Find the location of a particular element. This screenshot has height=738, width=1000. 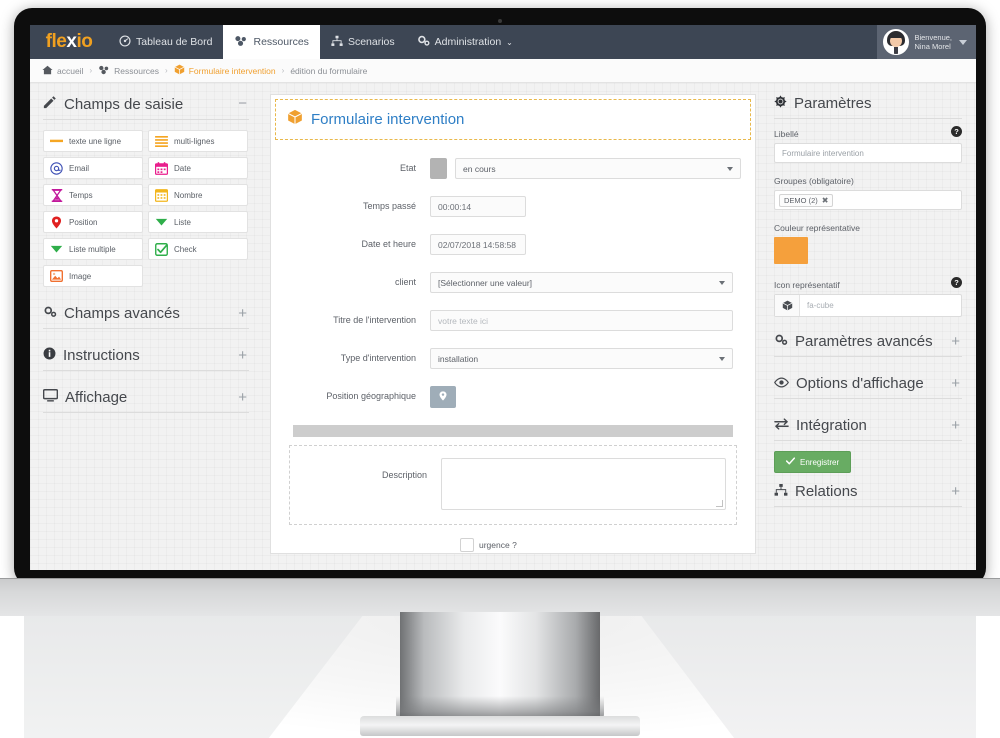

breadcrumb-label: Ressources is located at coordinates (137, 70).